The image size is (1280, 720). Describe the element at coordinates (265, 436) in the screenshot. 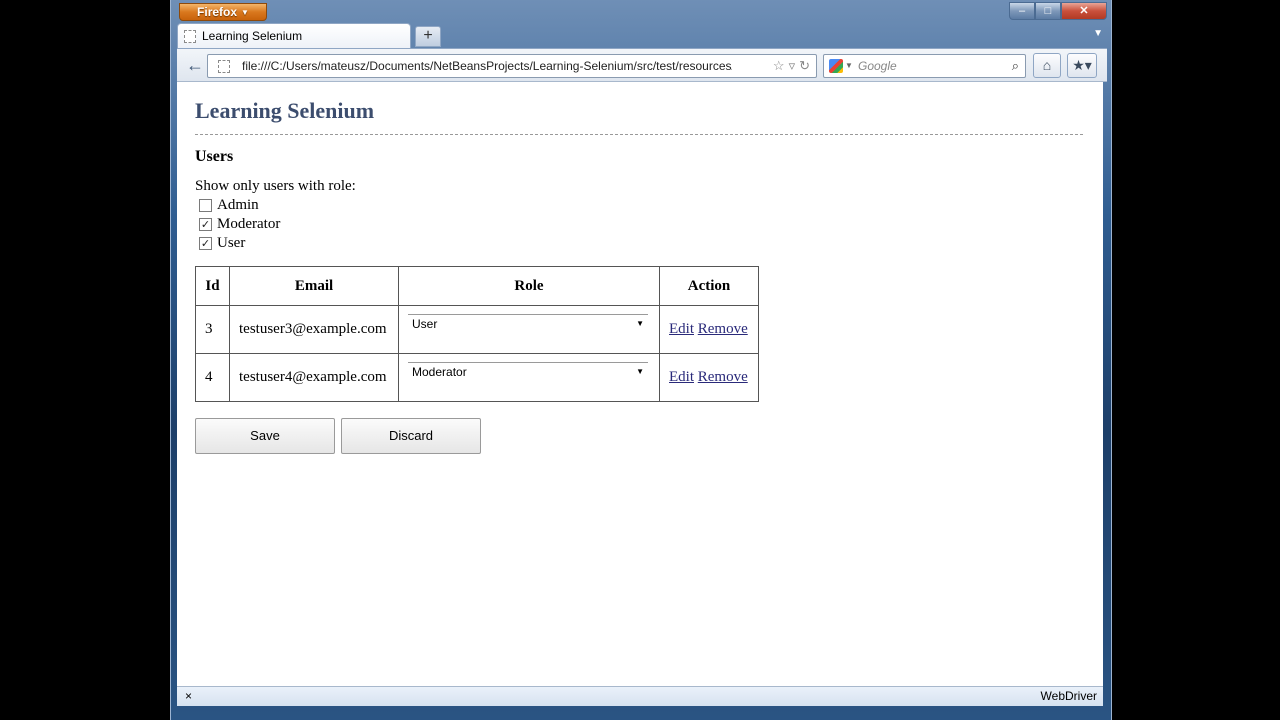

I see `save-button: Save` at that location.